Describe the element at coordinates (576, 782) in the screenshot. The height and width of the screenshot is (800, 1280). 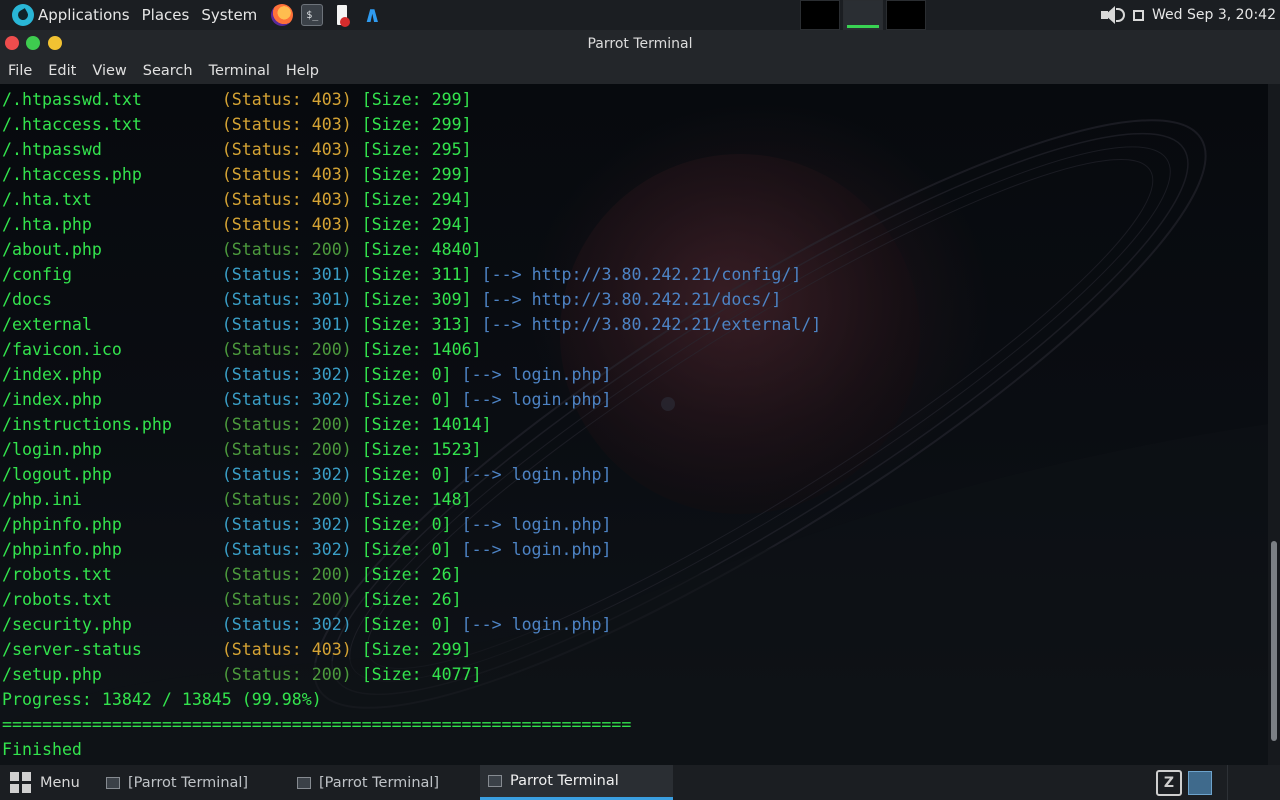
I see `task-parrot-terminal-active: Parrot Terminal` at that location.